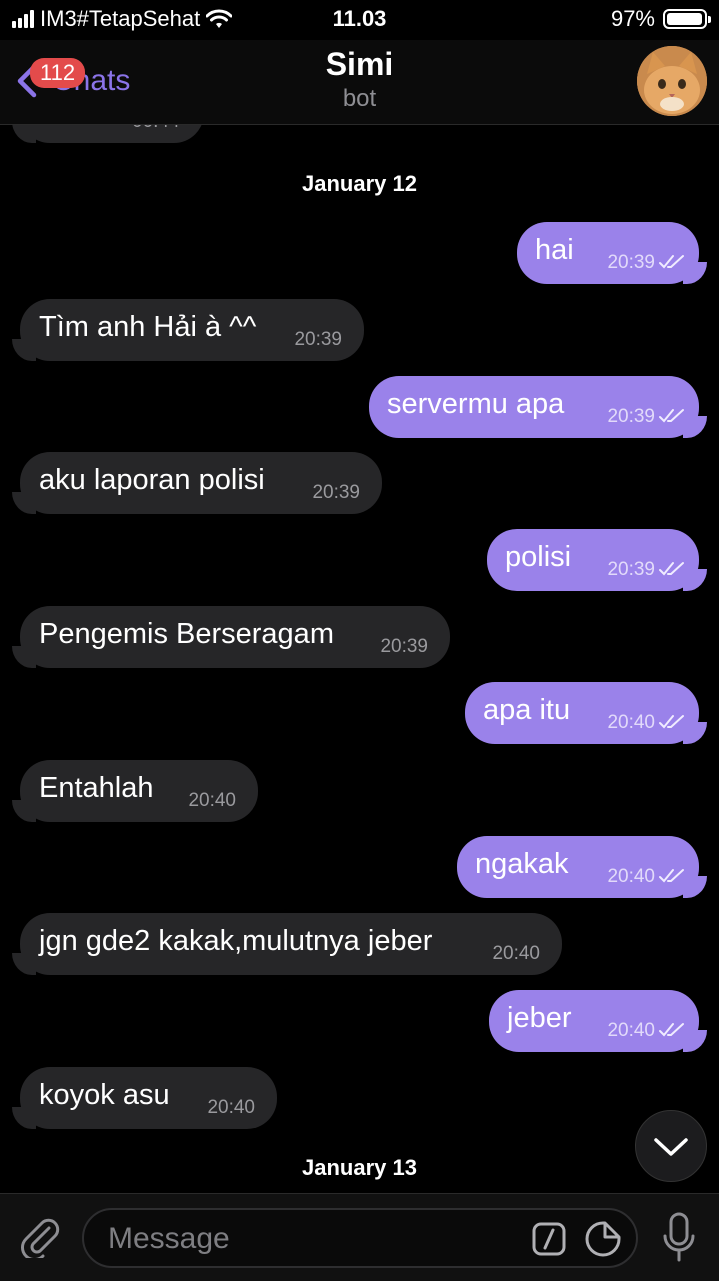  I want to click on message-bubble-incoming: koyok asu 20:40, so click(144, 1098).